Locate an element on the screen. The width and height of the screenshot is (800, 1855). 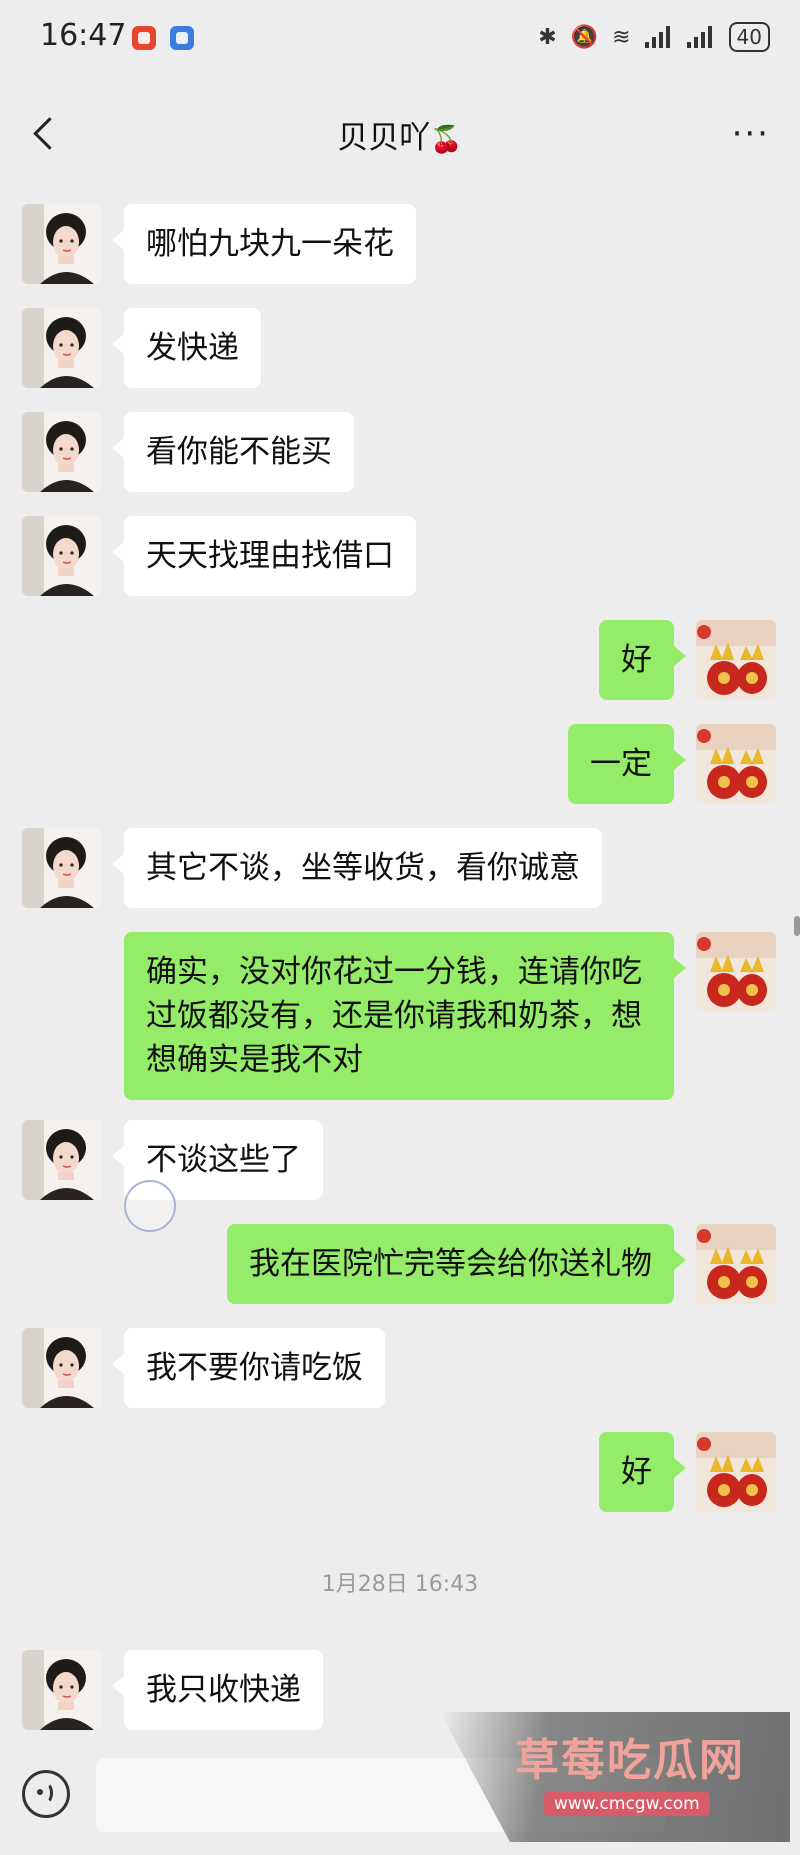
outgoing-message: 我在医院忙完等会给你送礼物 is located at coordinates (456, 1264).